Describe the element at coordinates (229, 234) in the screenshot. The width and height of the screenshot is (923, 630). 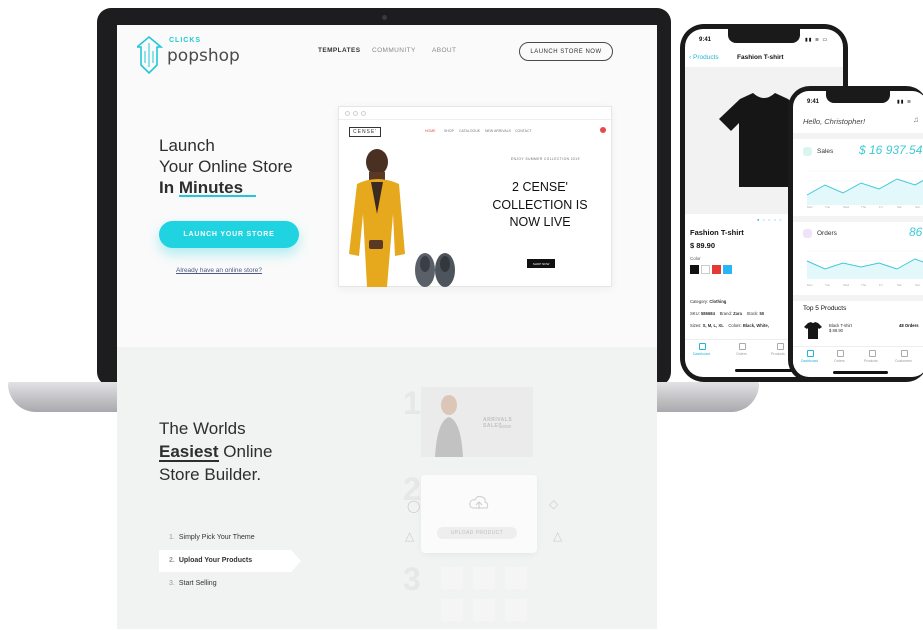
I see `launch-your-store-button: LAUNCH YOUR STORE` at that location.